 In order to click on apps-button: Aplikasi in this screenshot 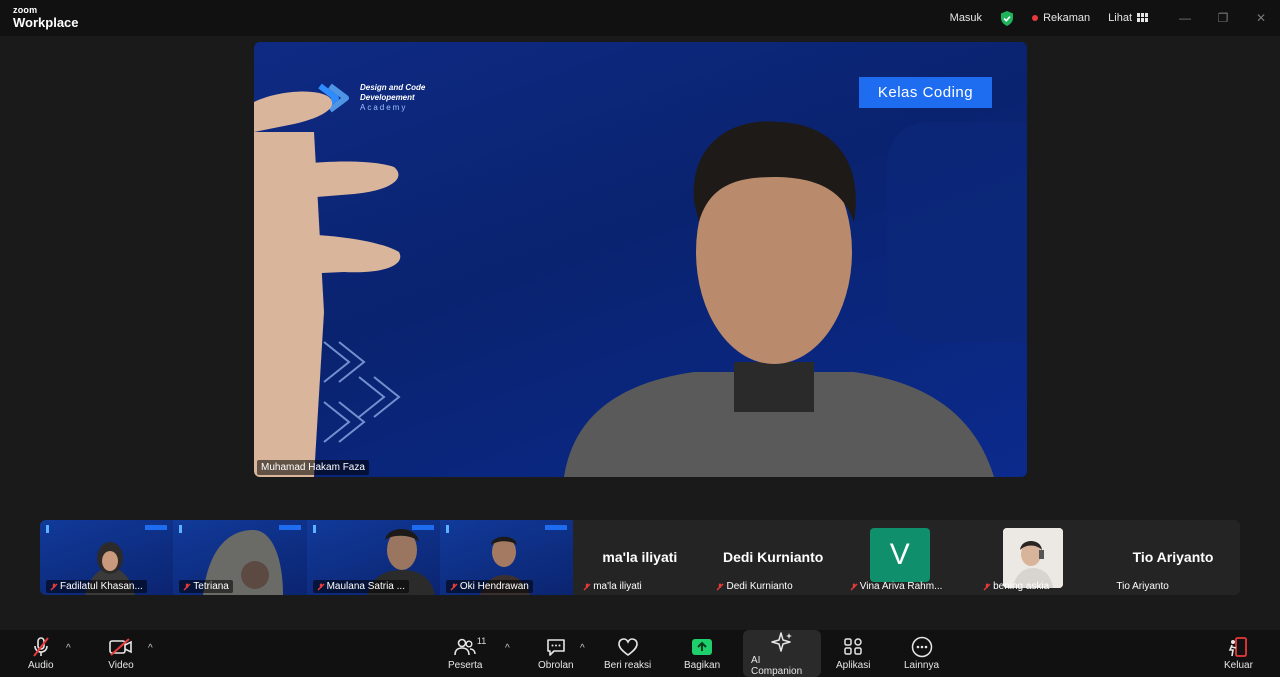, I will do `click(853, 653)`.